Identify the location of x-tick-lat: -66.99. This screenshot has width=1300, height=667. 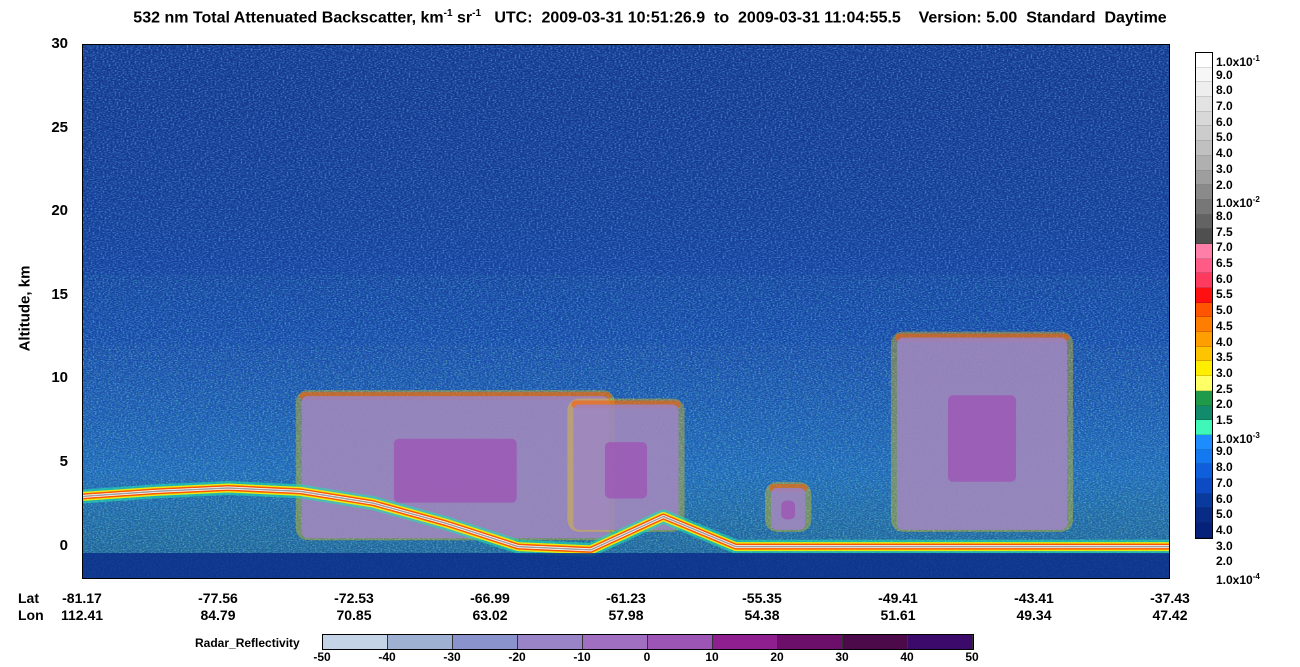
(490, 598).